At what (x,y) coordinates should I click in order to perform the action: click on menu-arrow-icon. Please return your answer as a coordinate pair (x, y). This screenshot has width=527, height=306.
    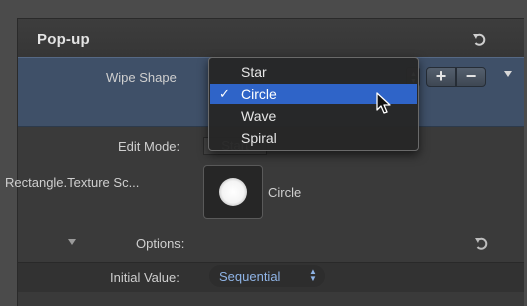
    Looking at the image, I should click on (508, 74).